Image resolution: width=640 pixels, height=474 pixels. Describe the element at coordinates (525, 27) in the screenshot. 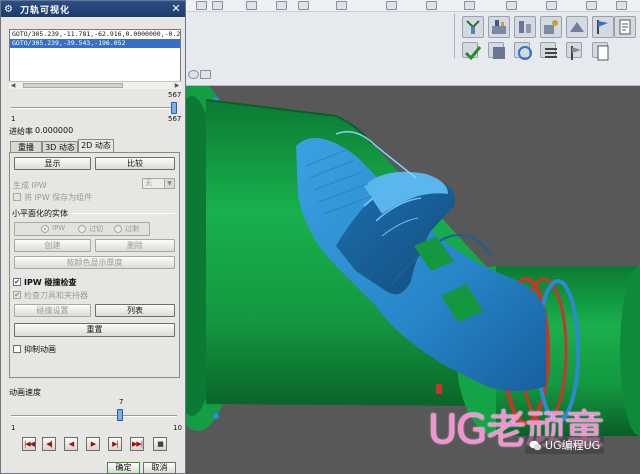

I see `tool-group-icon` at that location.